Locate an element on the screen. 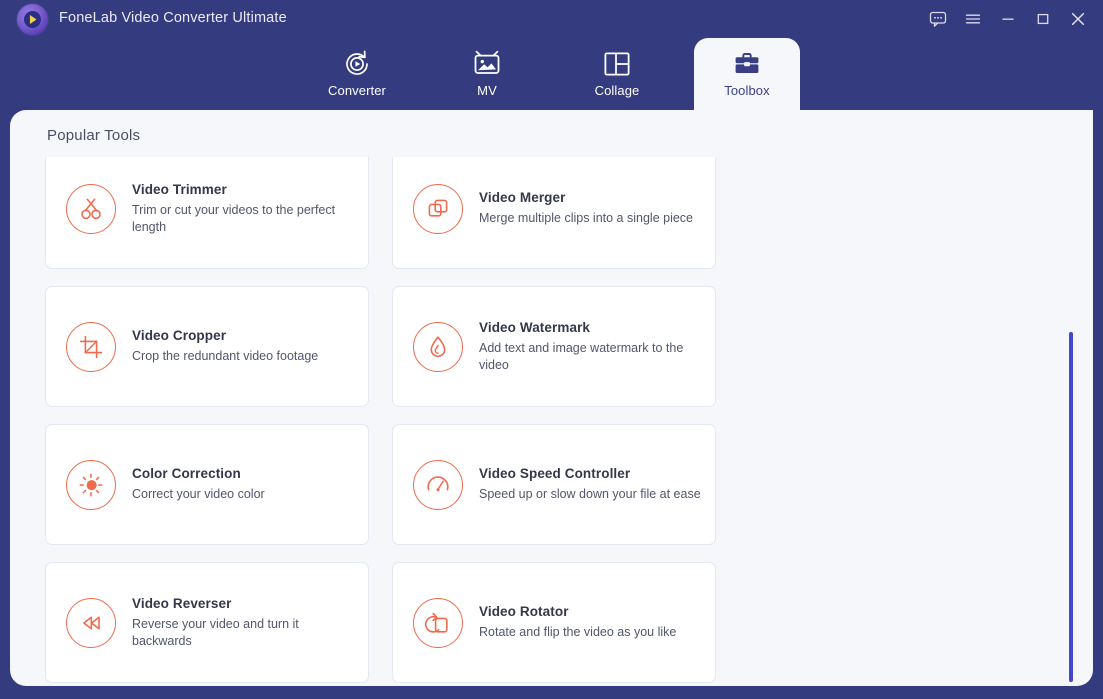 The width and height of the screenshot is (1103, 699). title-bar: FoneLab Video Converter Ultimate is located at coordinates (551, 19).